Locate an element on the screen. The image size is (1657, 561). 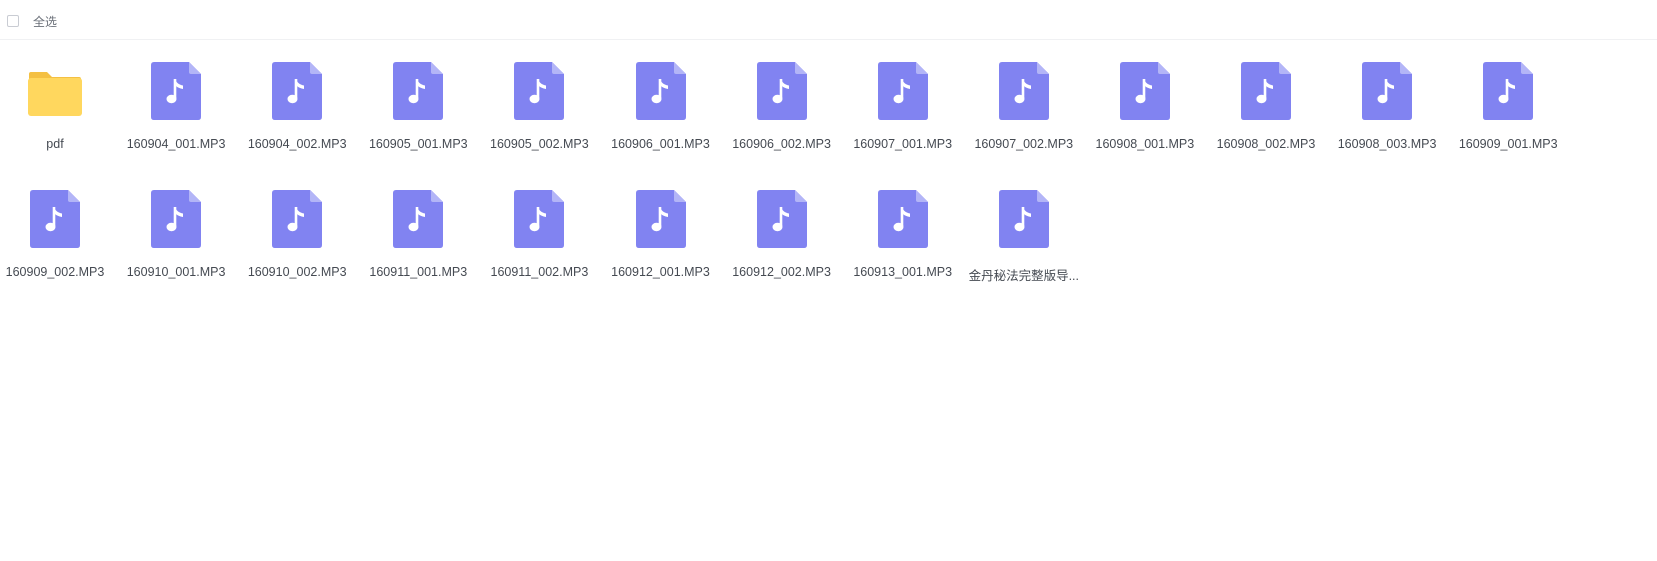
file-item: 160905_002.MP3 is located at coordinates (539, 100).